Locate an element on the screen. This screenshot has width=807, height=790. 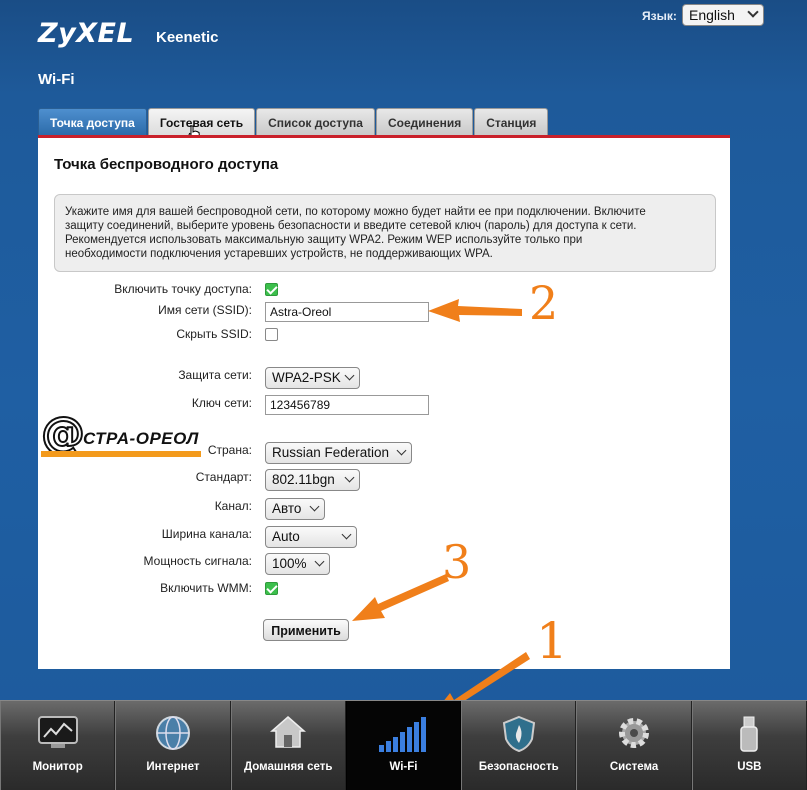
nav-item-wifi: Wi-Fi is located at coordinates (403, 745).